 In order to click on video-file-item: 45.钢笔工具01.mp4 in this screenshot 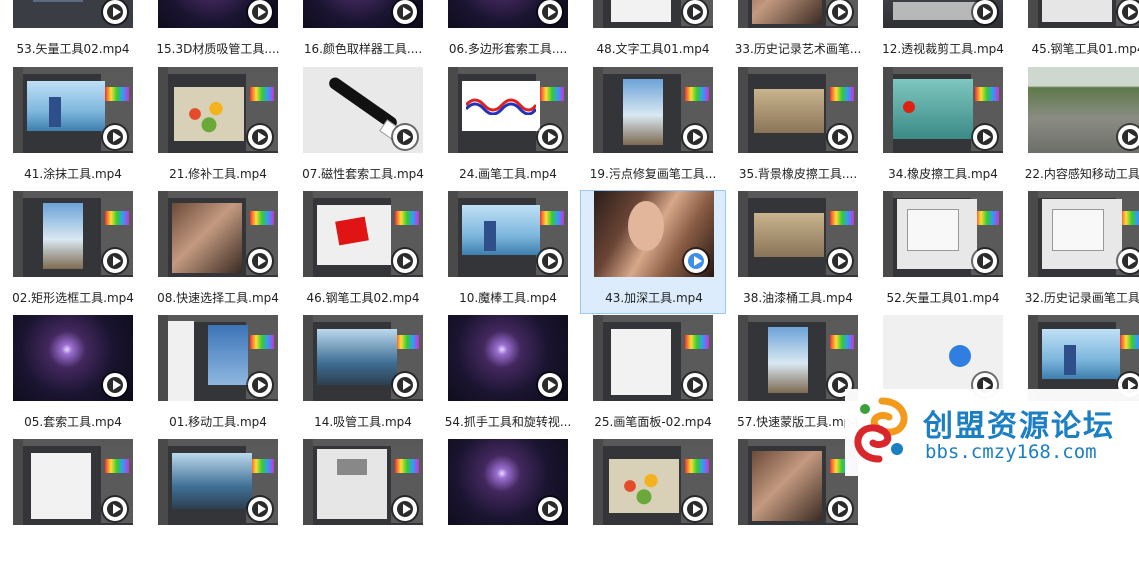, I will do `click(1077, 33)`.